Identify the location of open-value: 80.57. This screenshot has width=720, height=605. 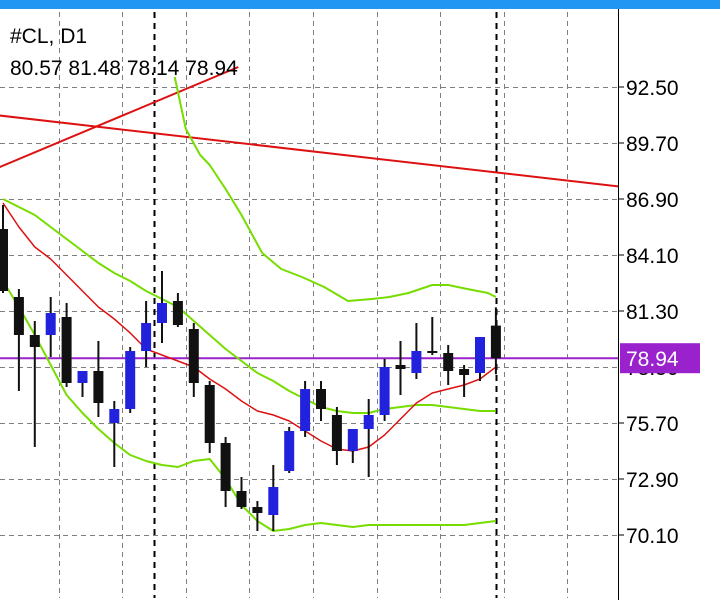
(36, 68).